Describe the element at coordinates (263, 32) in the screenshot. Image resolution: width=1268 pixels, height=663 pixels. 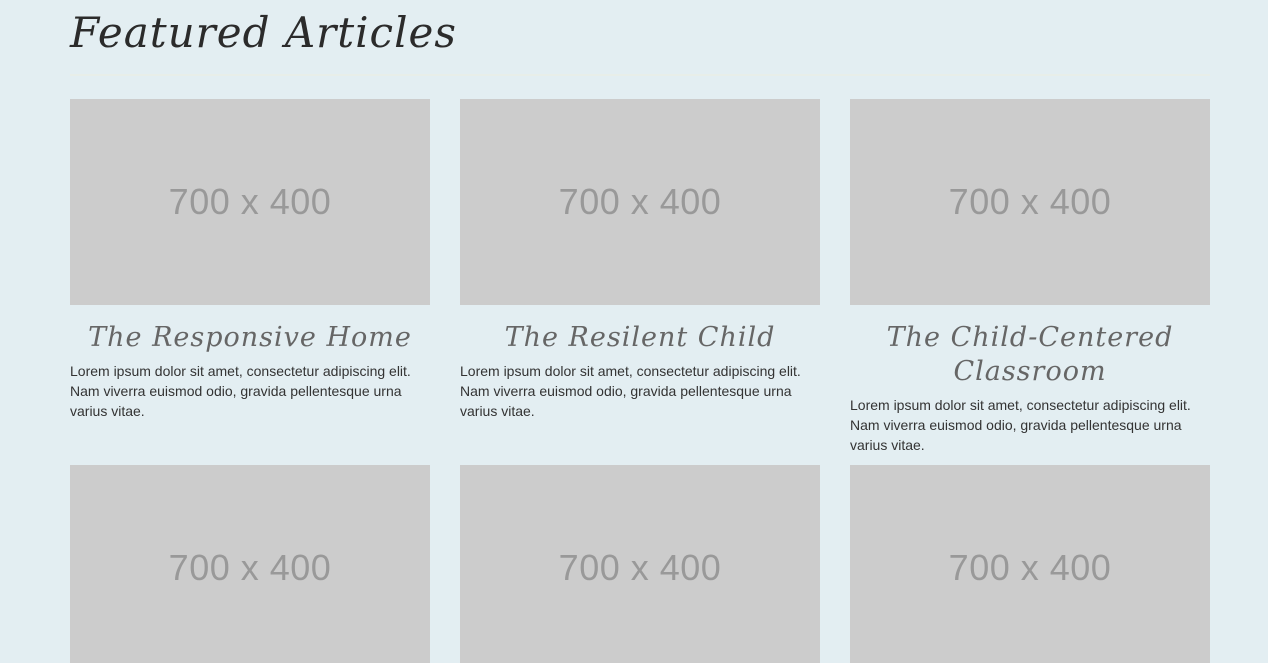
I see `section-title: Featured Articles` at that location.